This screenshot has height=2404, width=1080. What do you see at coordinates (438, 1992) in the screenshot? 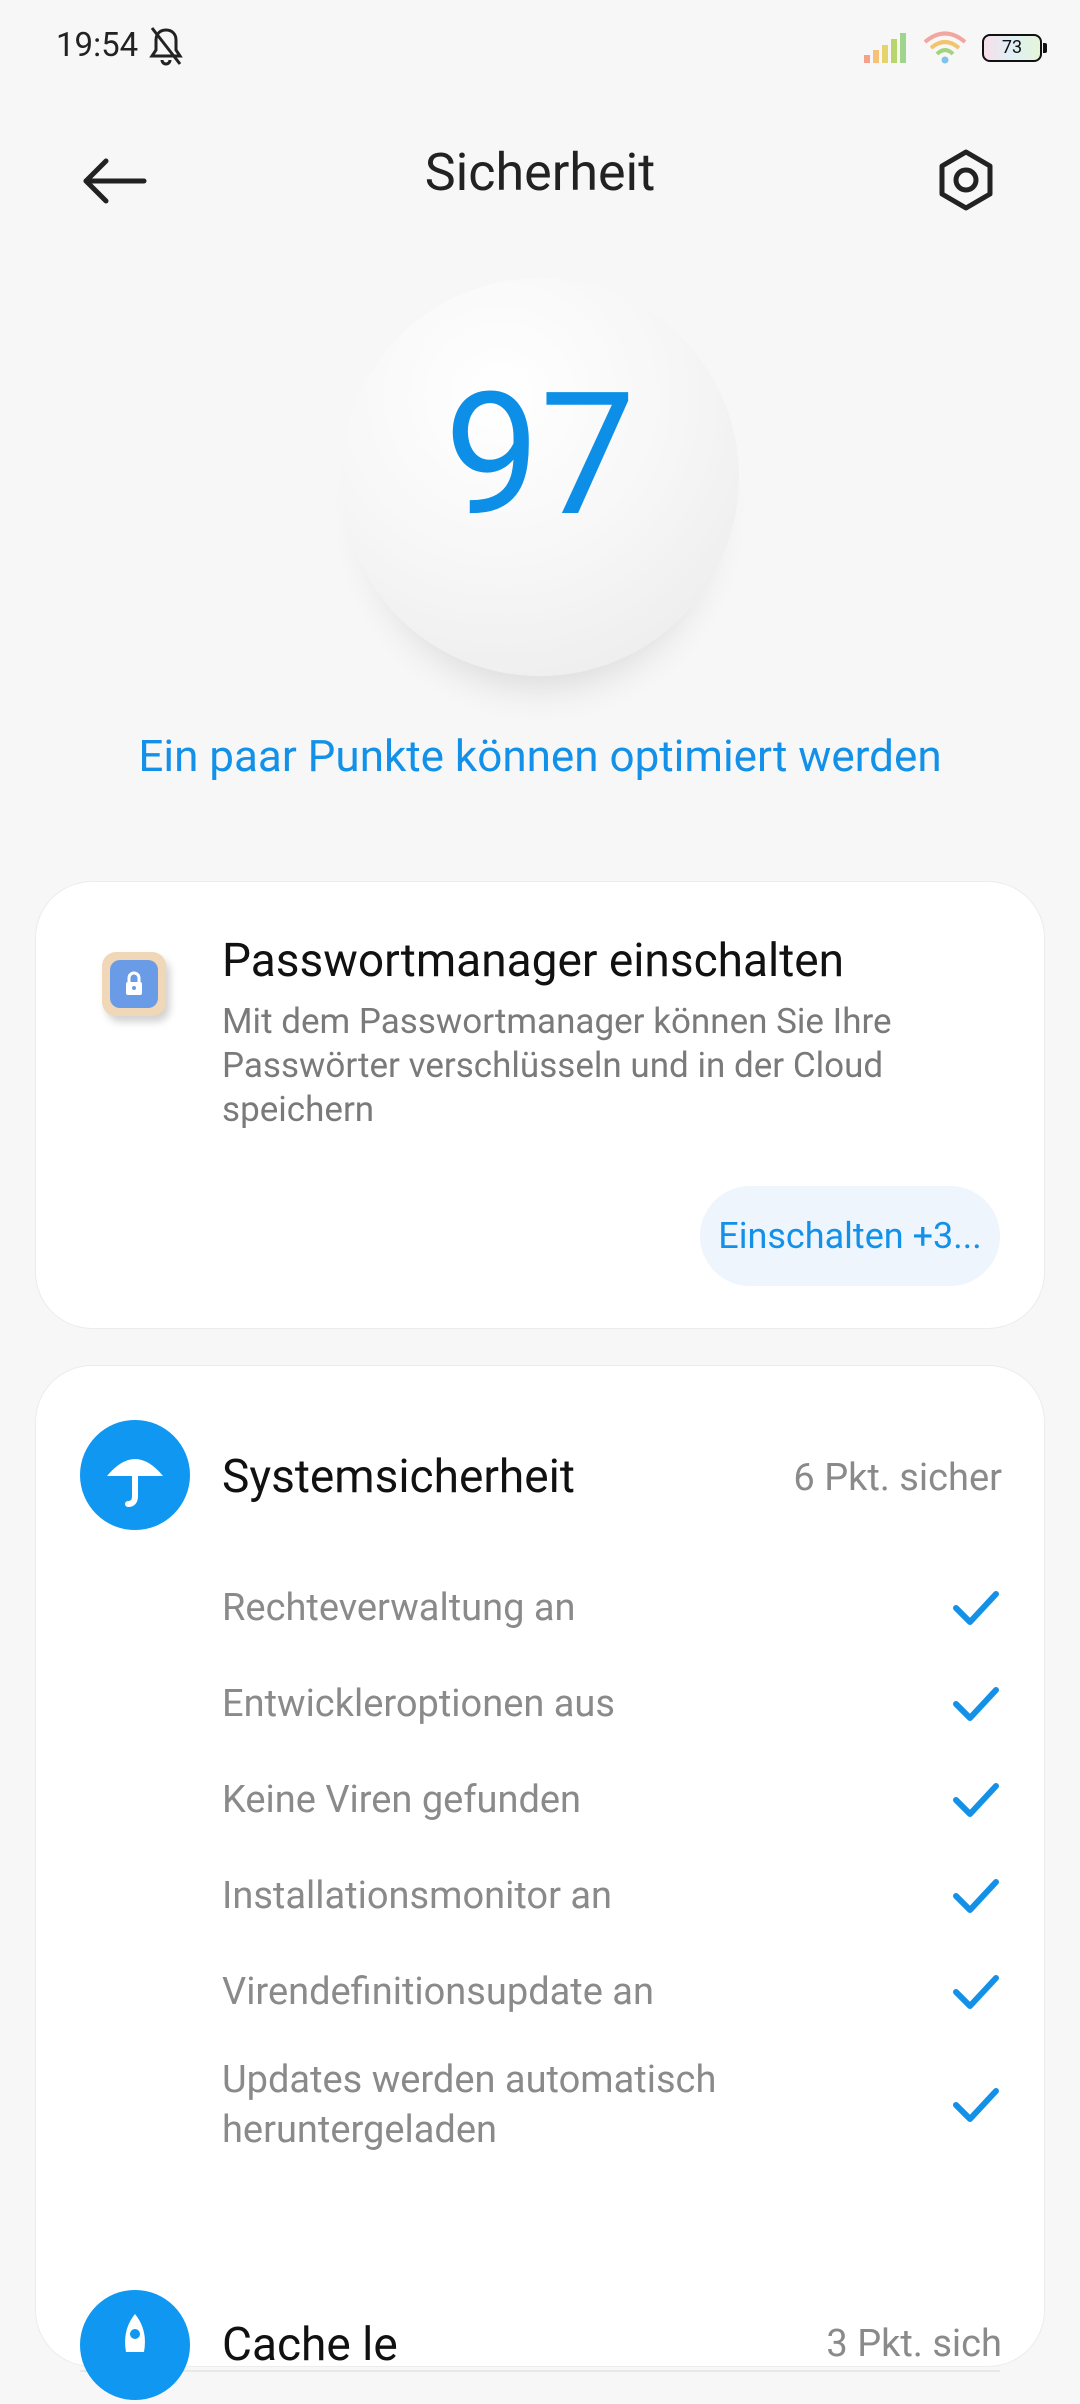
I see `check-item-label: Virendefinitionsupdate an` at bounding box center [438, 1992].